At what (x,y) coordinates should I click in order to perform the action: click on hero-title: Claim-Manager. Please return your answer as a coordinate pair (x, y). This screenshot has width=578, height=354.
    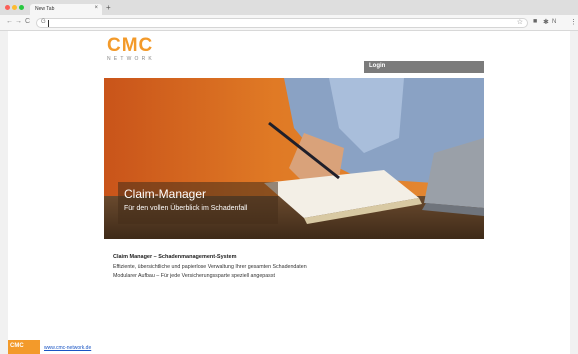
    Looking at the image, I should click on (165, 194).